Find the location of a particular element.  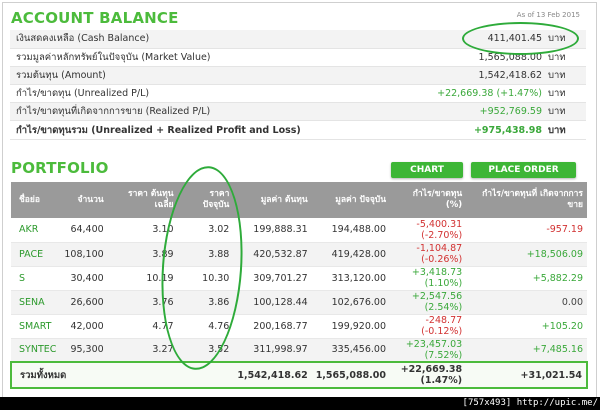

quantity-cell: 30,400 is located at coordinates (84, 278).